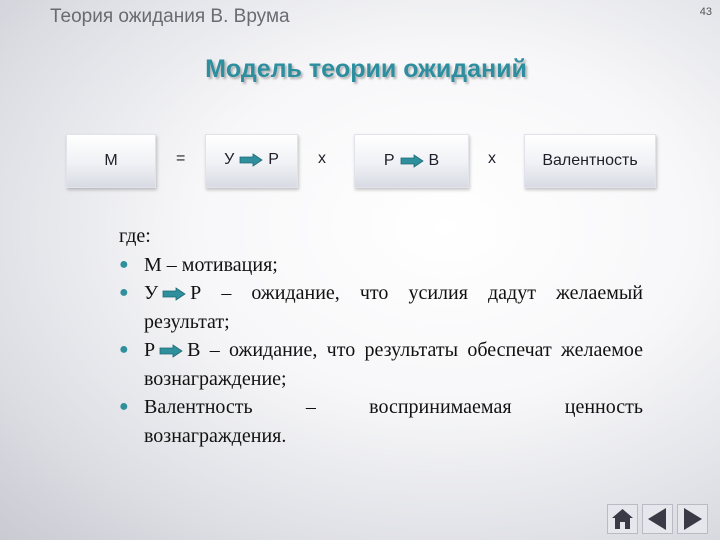  What do you see at coordinates (229, 159) in the screenshot?
I see `formula-box-effort-label: У` at bounding box center [229, 159].